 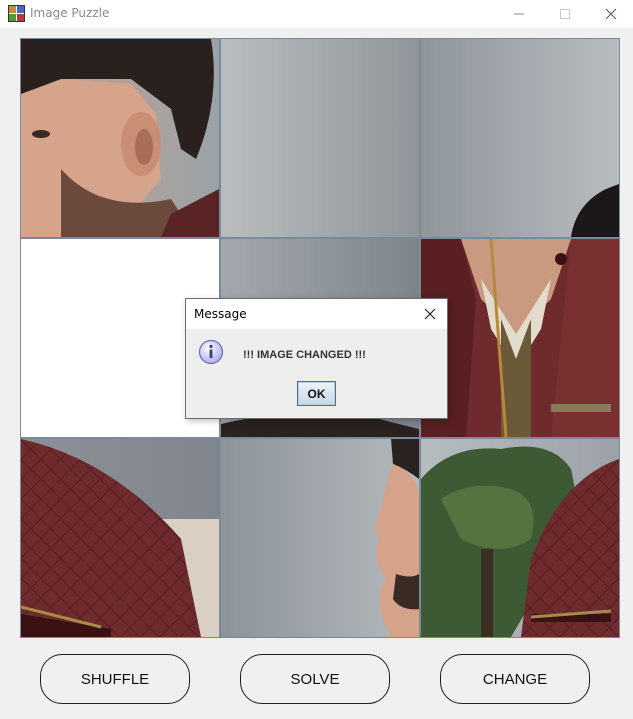 What do you see at coordinates (315, 679) in the screenshot?
I see `solve-button: SOLVE` at bounding box center [315, 679].